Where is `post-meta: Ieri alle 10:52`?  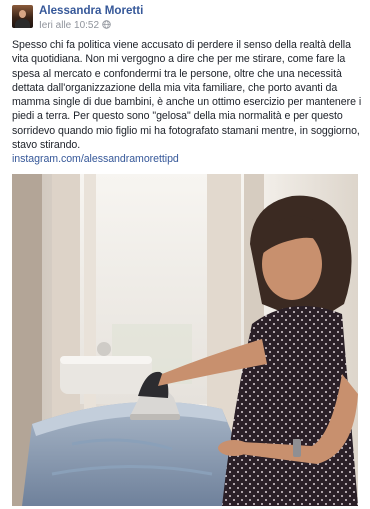
post-meta: Ieri alle 10:52 is located at coordinates (91, 25).